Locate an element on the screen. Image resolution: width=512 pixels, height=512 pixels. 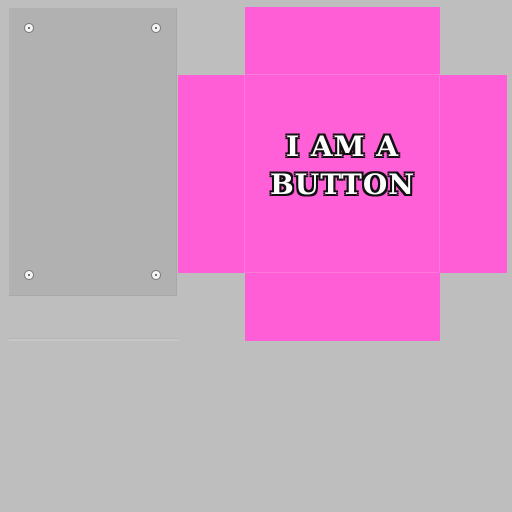
button-label-line2: BUTTON is located at coordinates (342, 184).